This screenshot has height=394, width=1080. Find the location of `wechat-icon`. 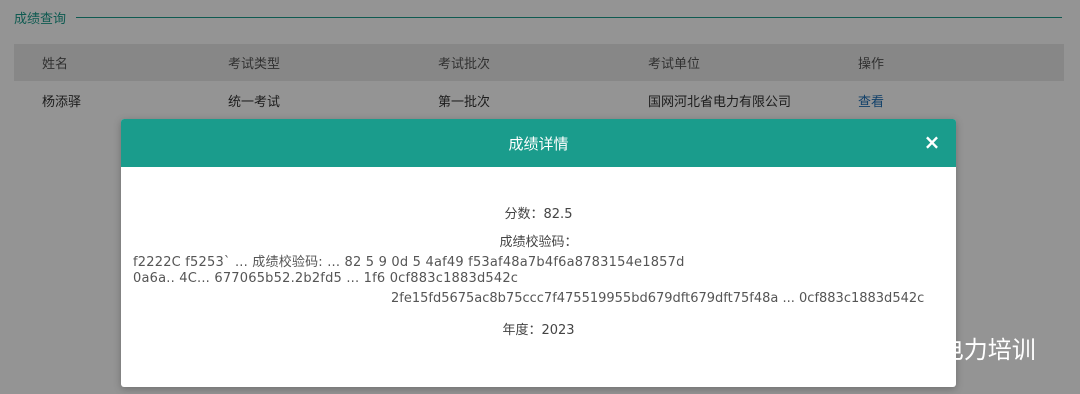

wechat-icon is located at coordinates (869, 347).